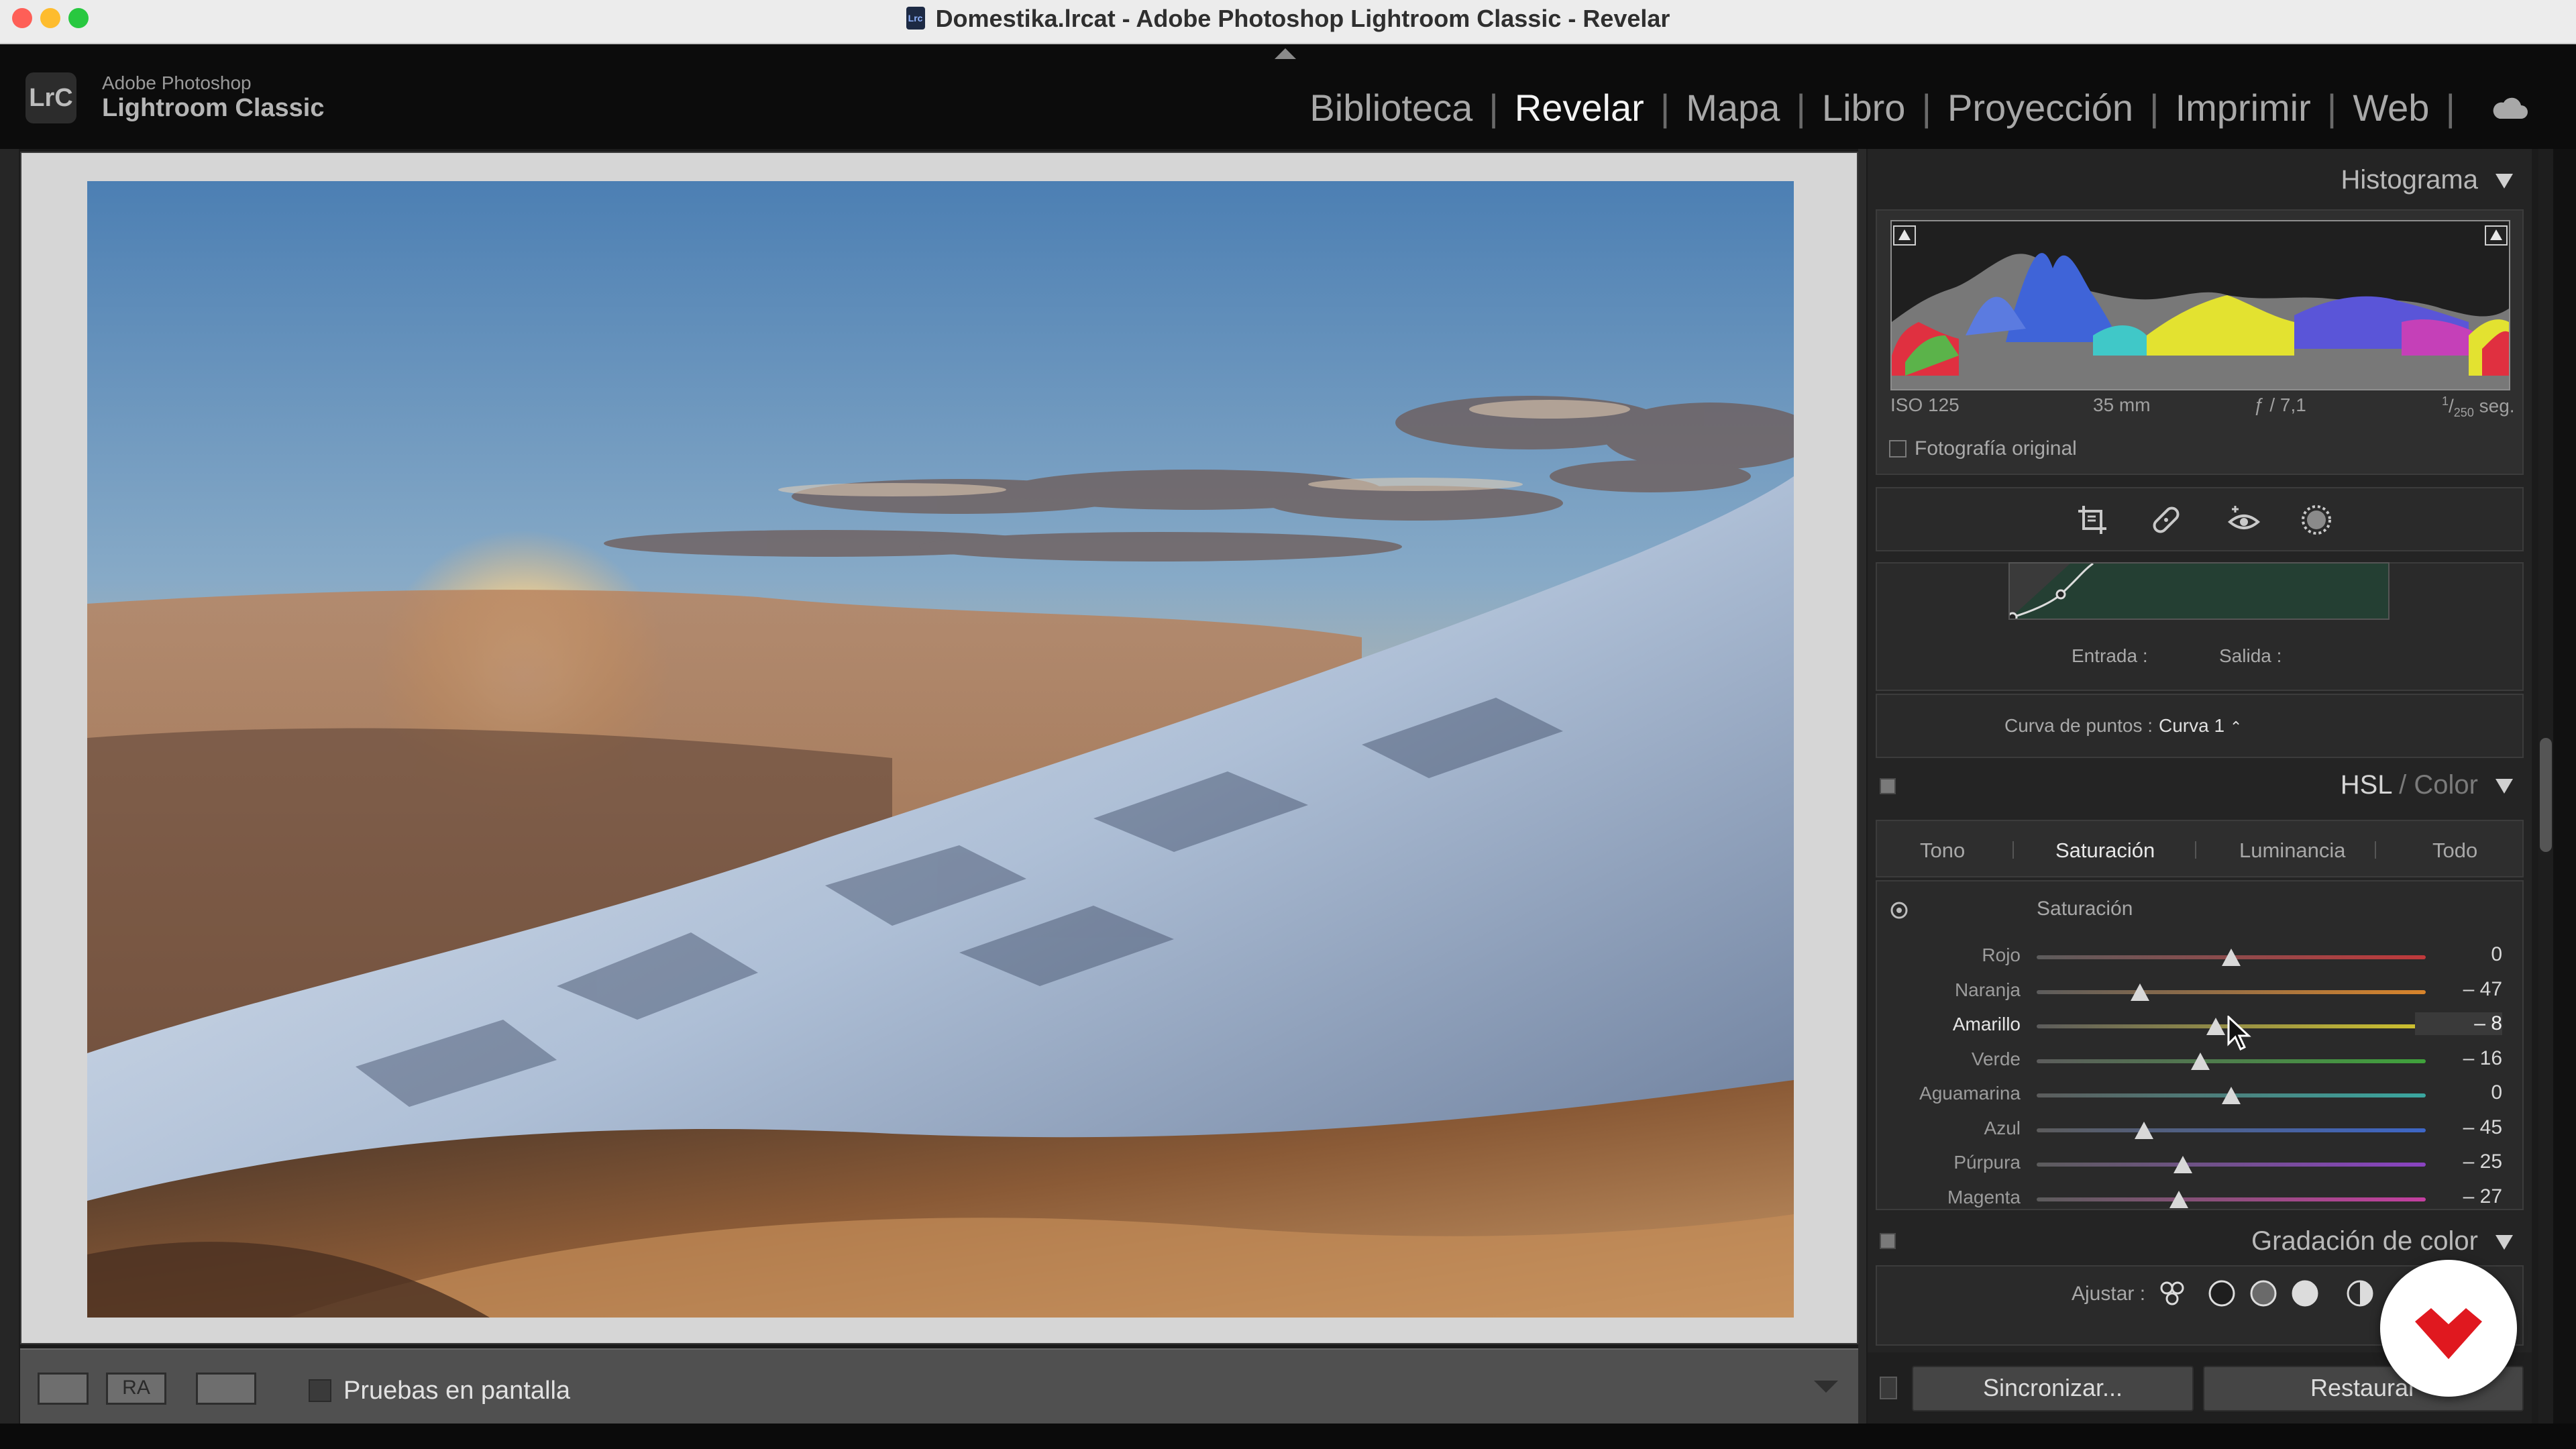  I want to click on spot-removal-icon, so click(2166, 520).